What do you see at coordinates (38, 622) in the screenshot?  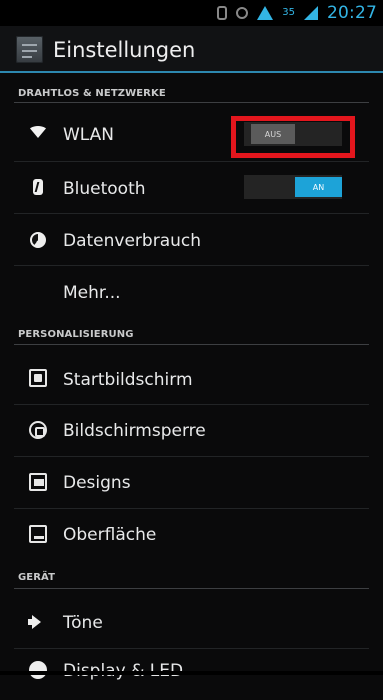 I see `volume-icon` at bounding box center [38, 622].